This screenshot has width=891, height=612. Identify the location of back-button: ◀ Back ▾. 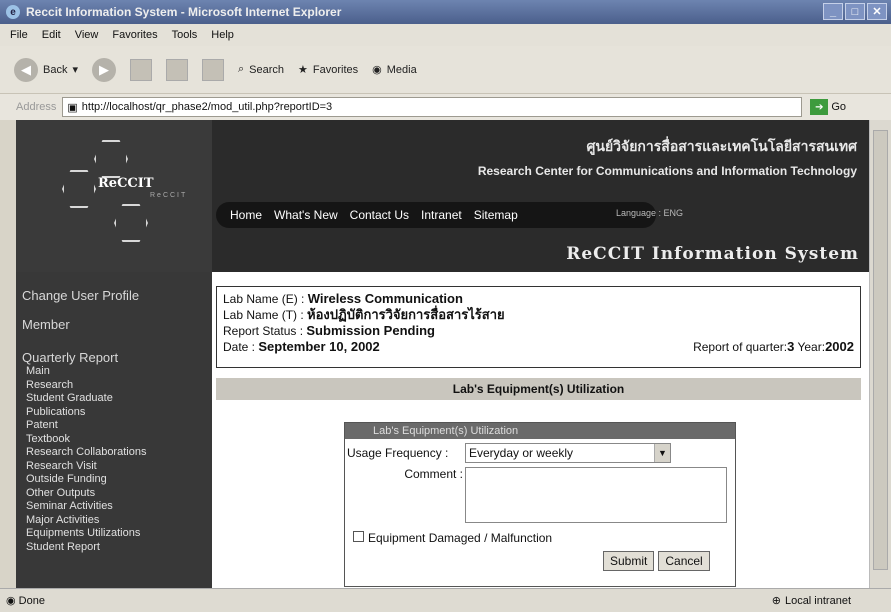
(46, 69).